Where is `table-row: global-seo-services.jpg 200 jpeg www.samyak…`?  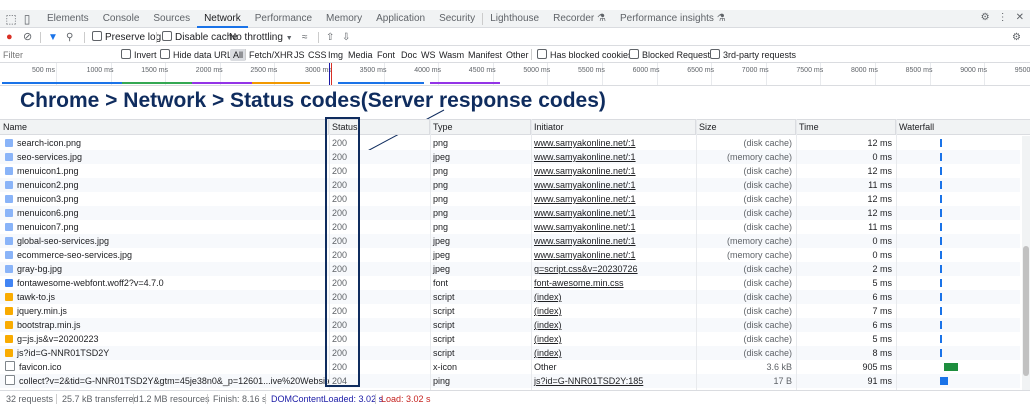 table-row: global-seo-services.jpg 200 jpeg www.samyak… is located at coordinates (510, 241).